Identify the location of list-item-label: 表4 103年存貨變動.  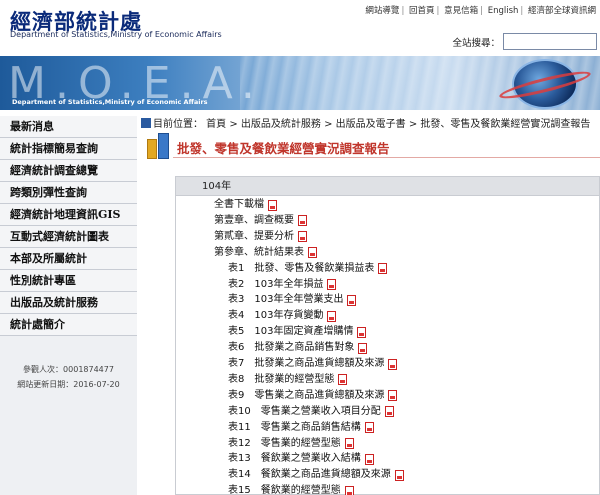
(275, 316).